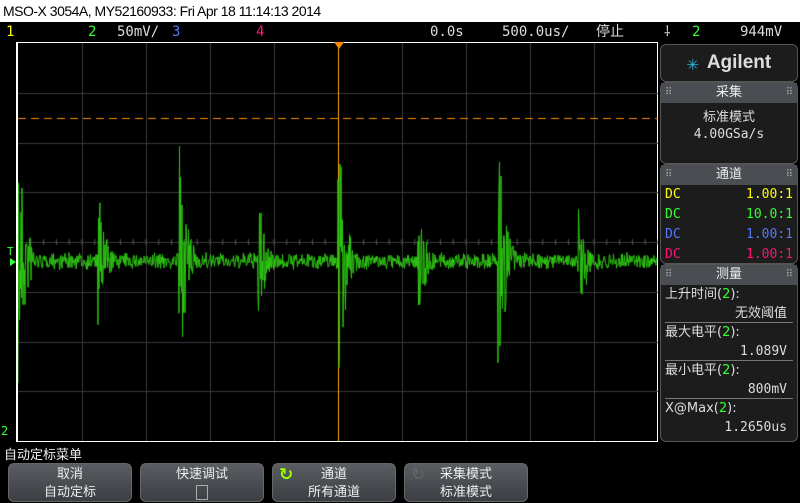 This screenshot has width=800, height=503. What do you see at coordinates (702, 294) in the screenshot?
I see `measurement-label: 上升时间(2):` at bounding box center [702, 294].